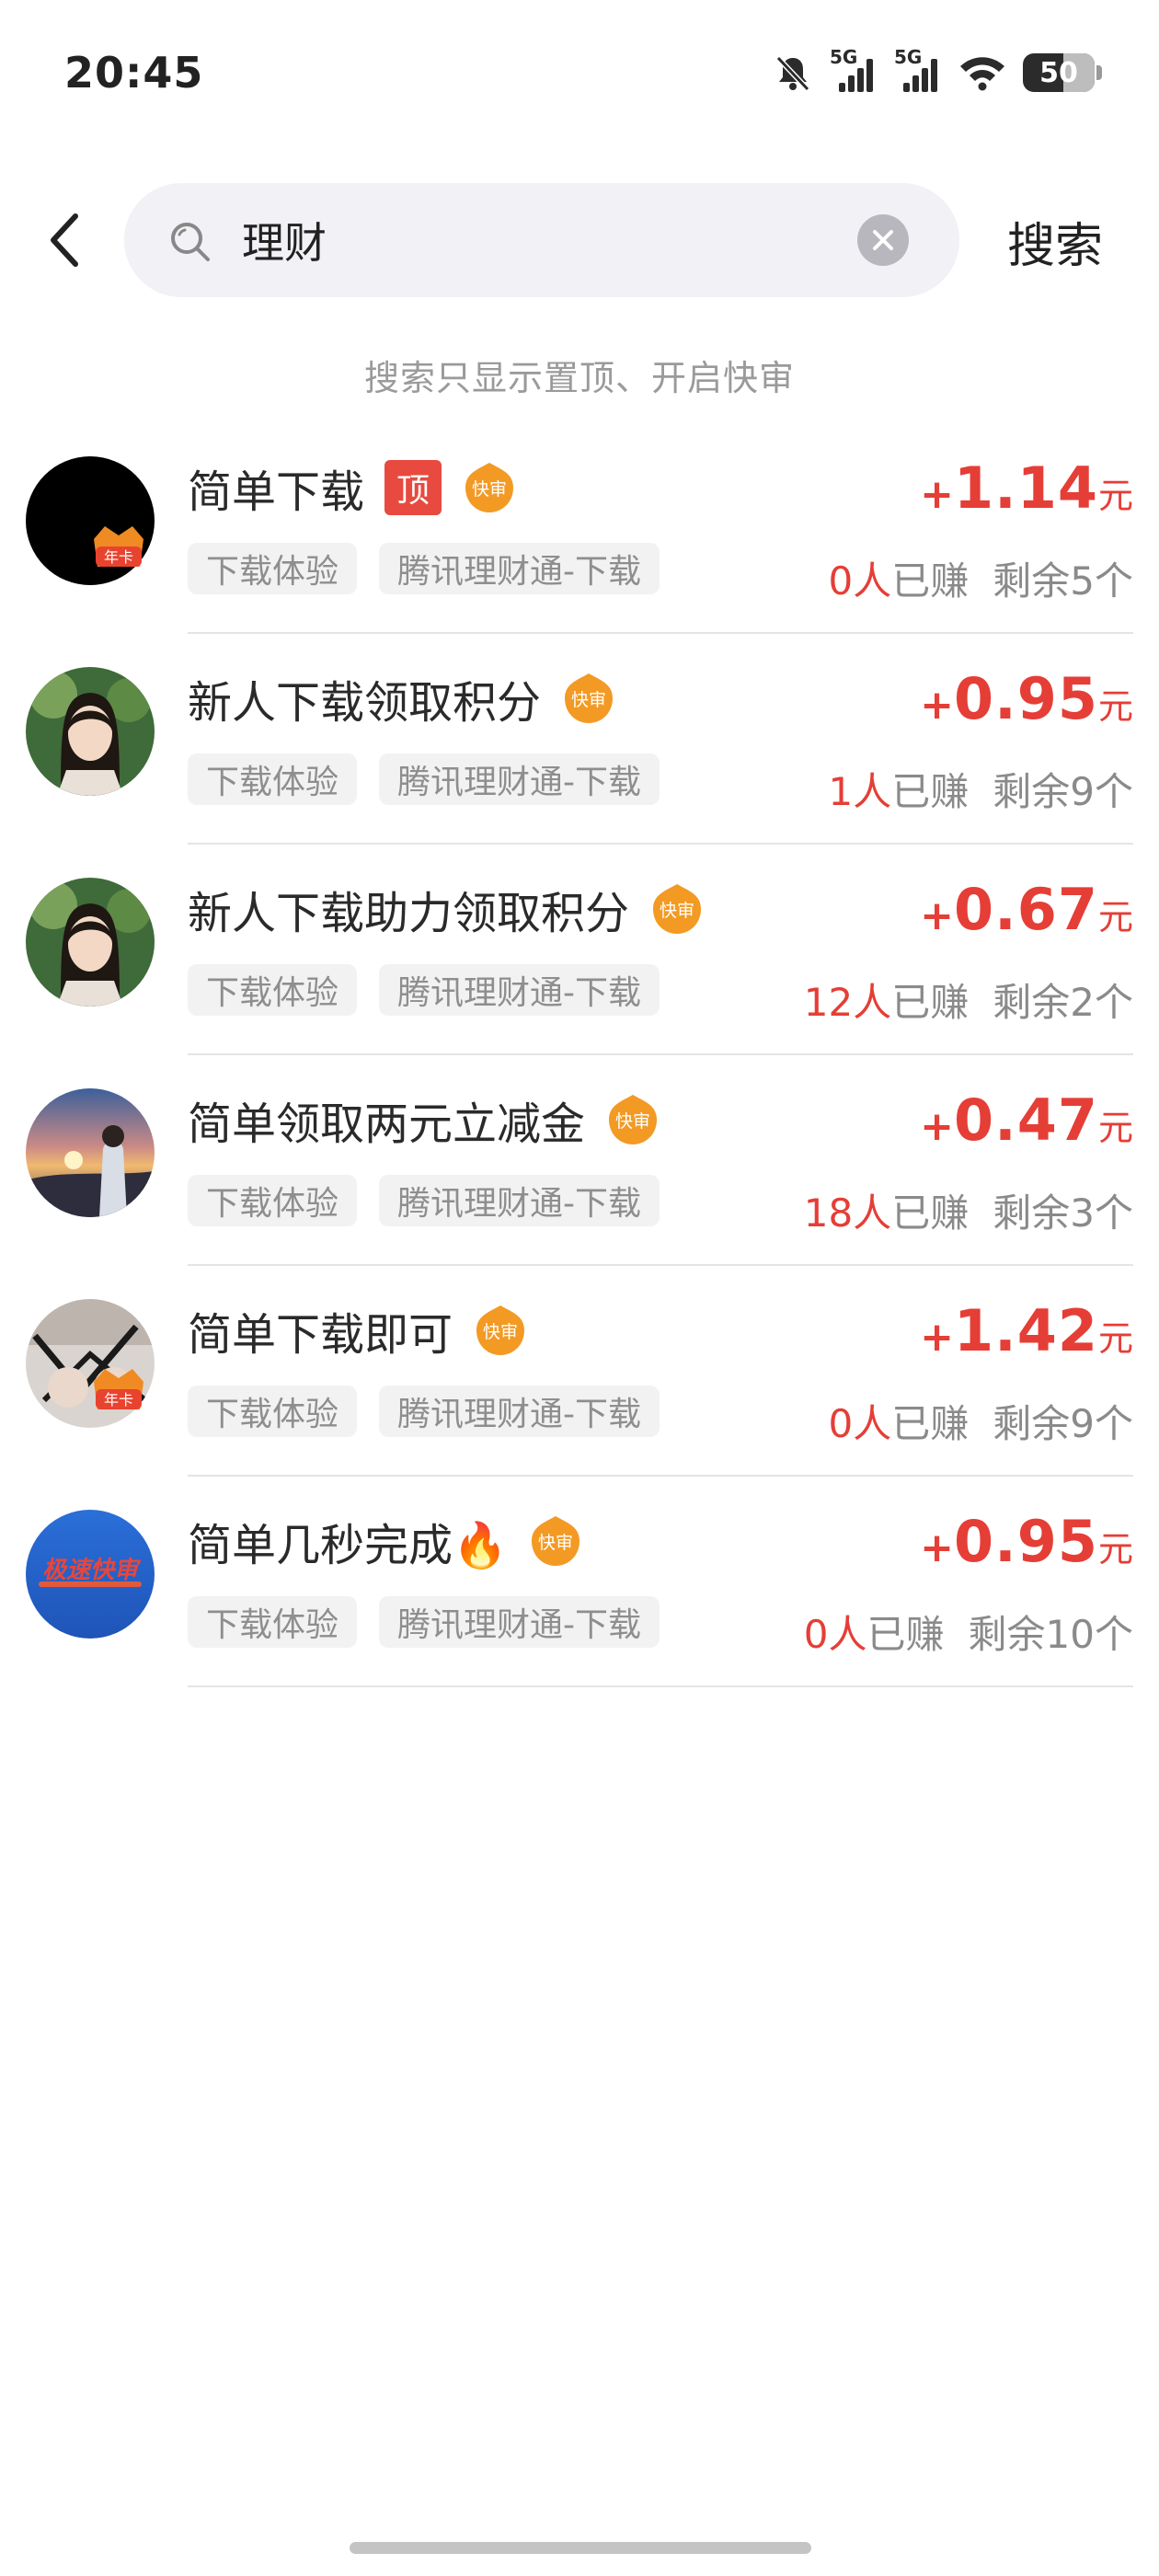 The width and height of the screenshot is (1159, 2576). I want to click on task-stats: 1人已赚 剩余9个, so click(981, 789).